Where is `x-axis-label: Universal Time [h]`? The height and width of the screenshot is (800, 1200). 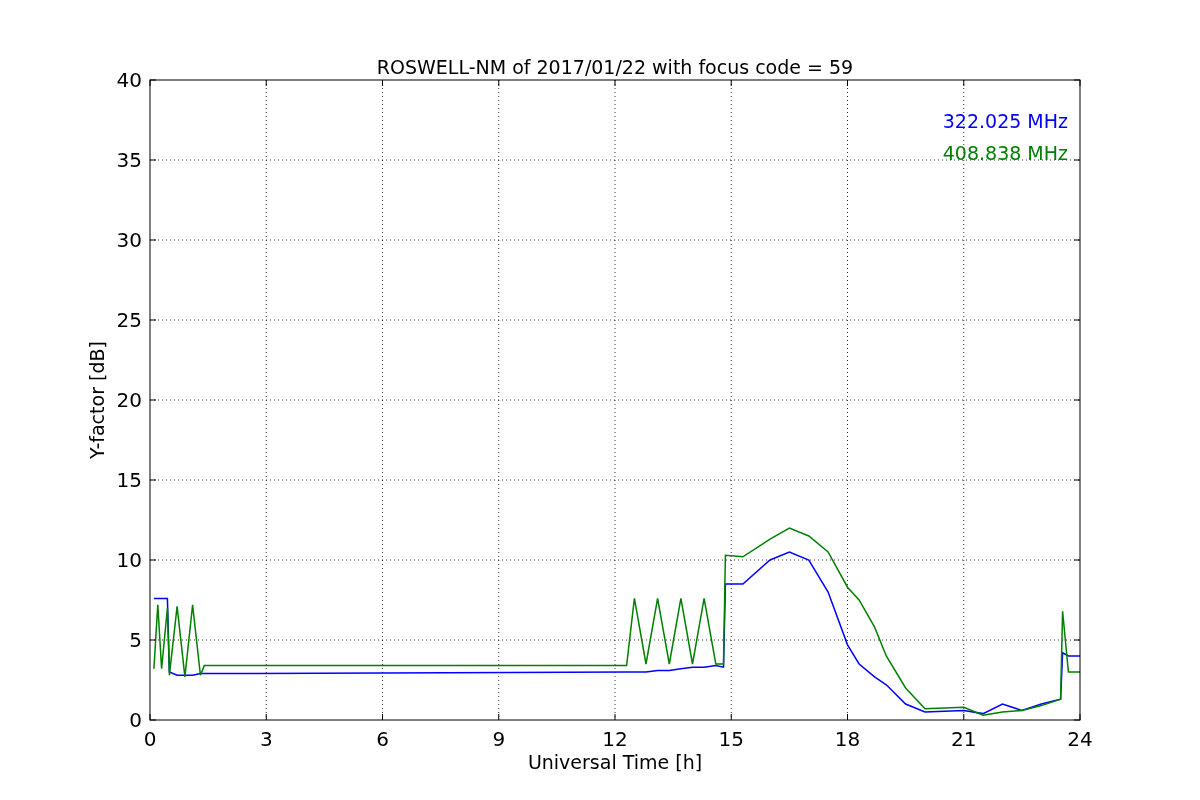
x-axis-label: Universal Time [h] is located at coordinates (615, 762).